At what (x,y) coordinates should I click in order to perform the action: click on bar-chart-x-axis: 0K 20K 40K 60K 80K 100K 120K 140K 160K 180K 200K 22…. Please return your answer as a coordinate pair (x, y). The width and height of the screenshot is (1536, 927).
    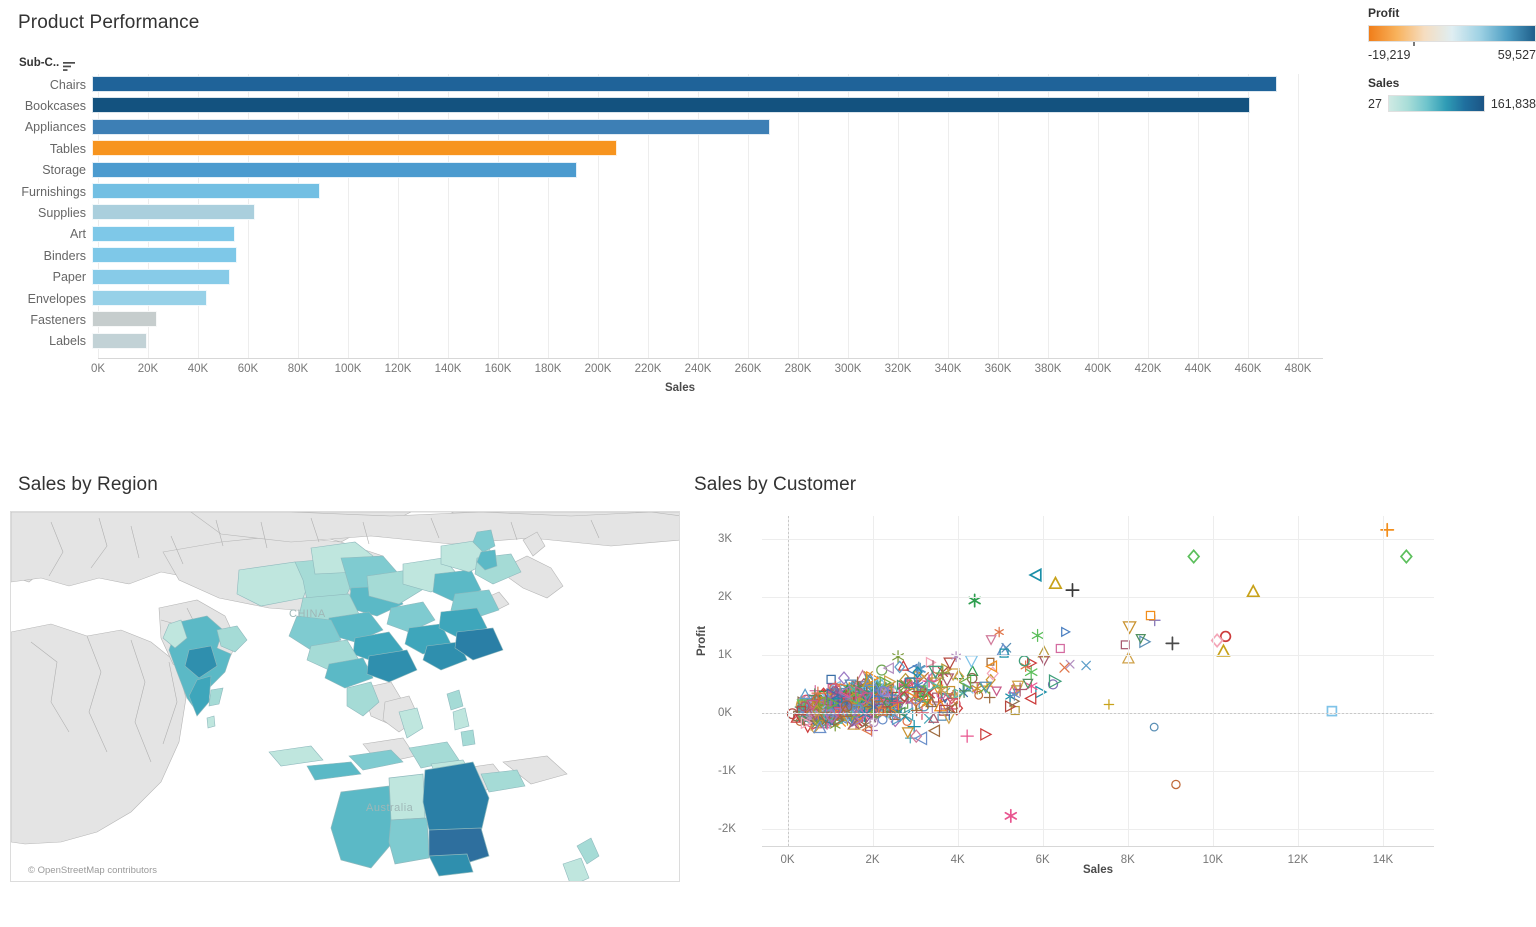
    Looking at the image, I should click on (680, 369).